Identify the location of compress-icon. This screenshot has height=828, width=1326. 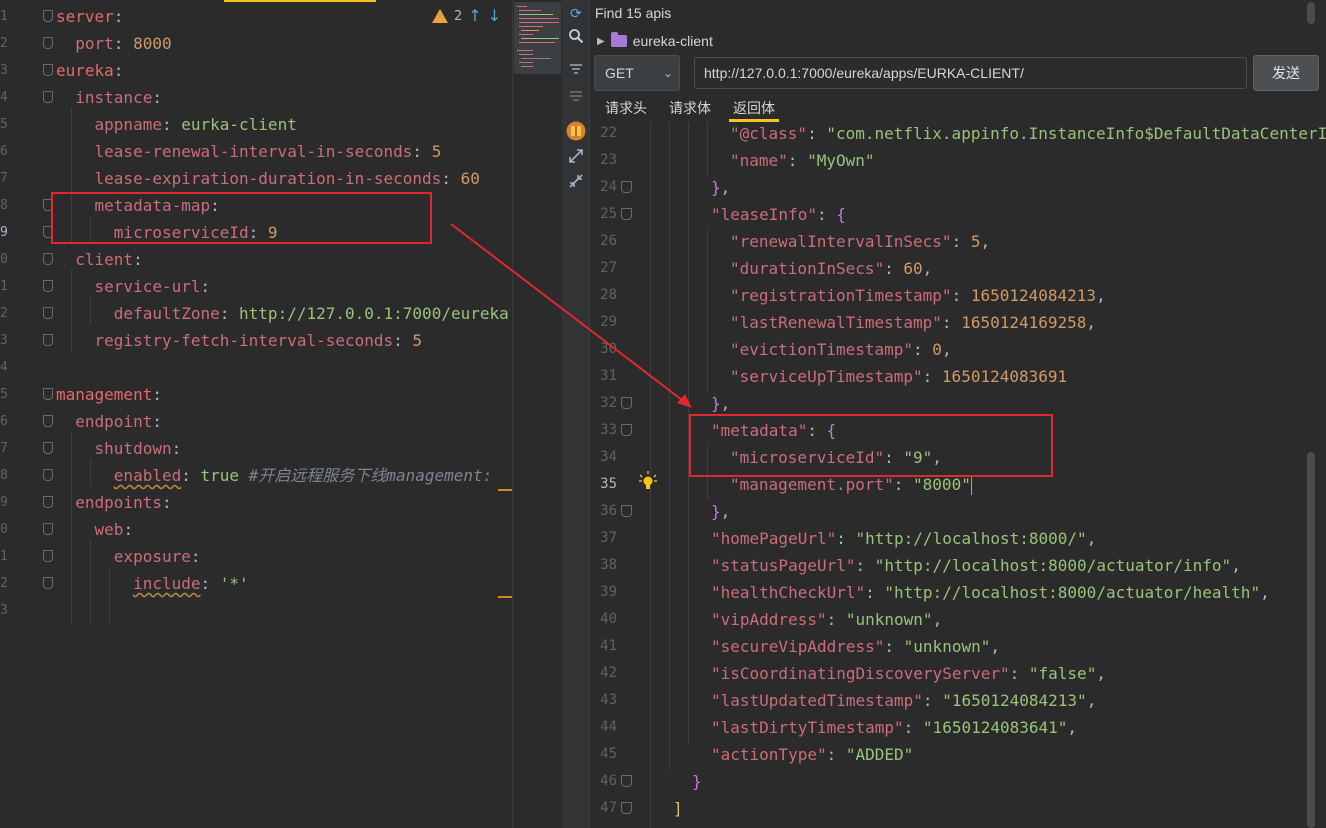
(576, 183).